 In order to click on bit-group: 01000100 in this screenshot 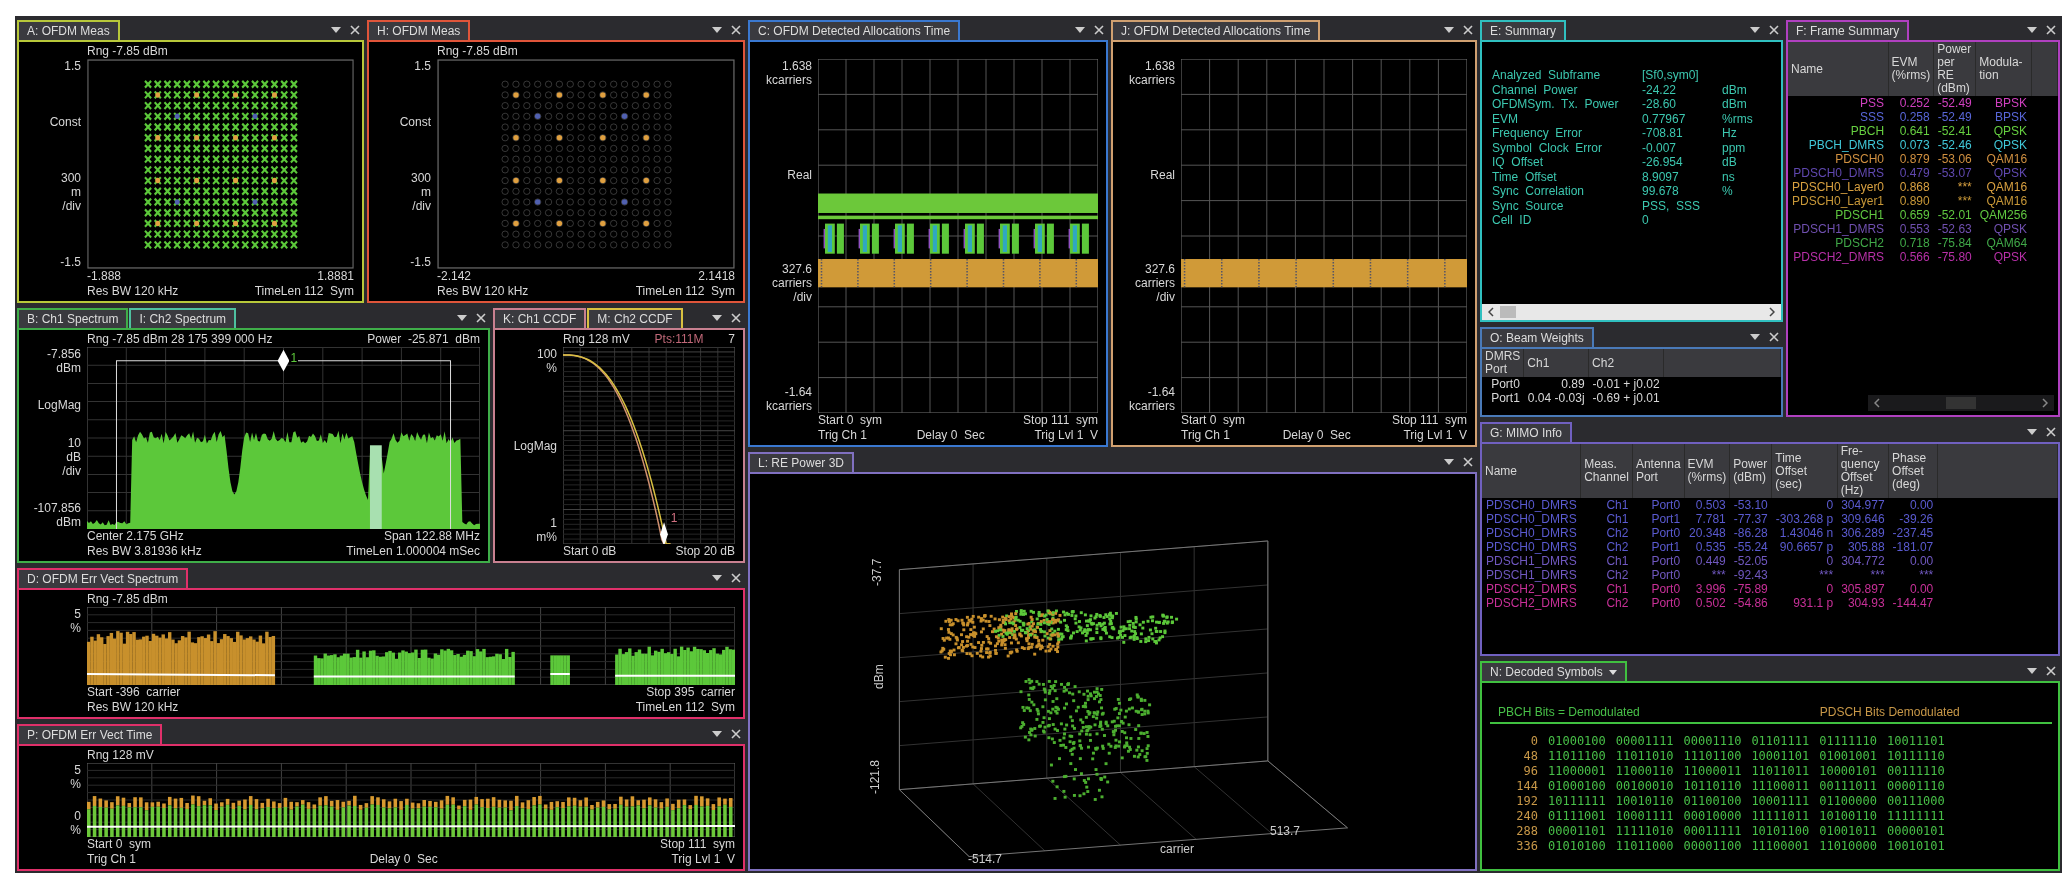, I will do `click(1577, 741)`.